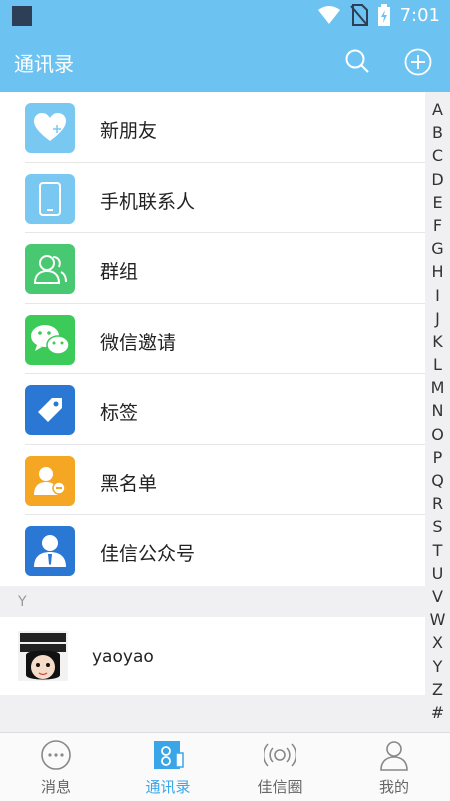 The image size is (450, 801). I want to click on blacklist-icon, so click(50, 480).